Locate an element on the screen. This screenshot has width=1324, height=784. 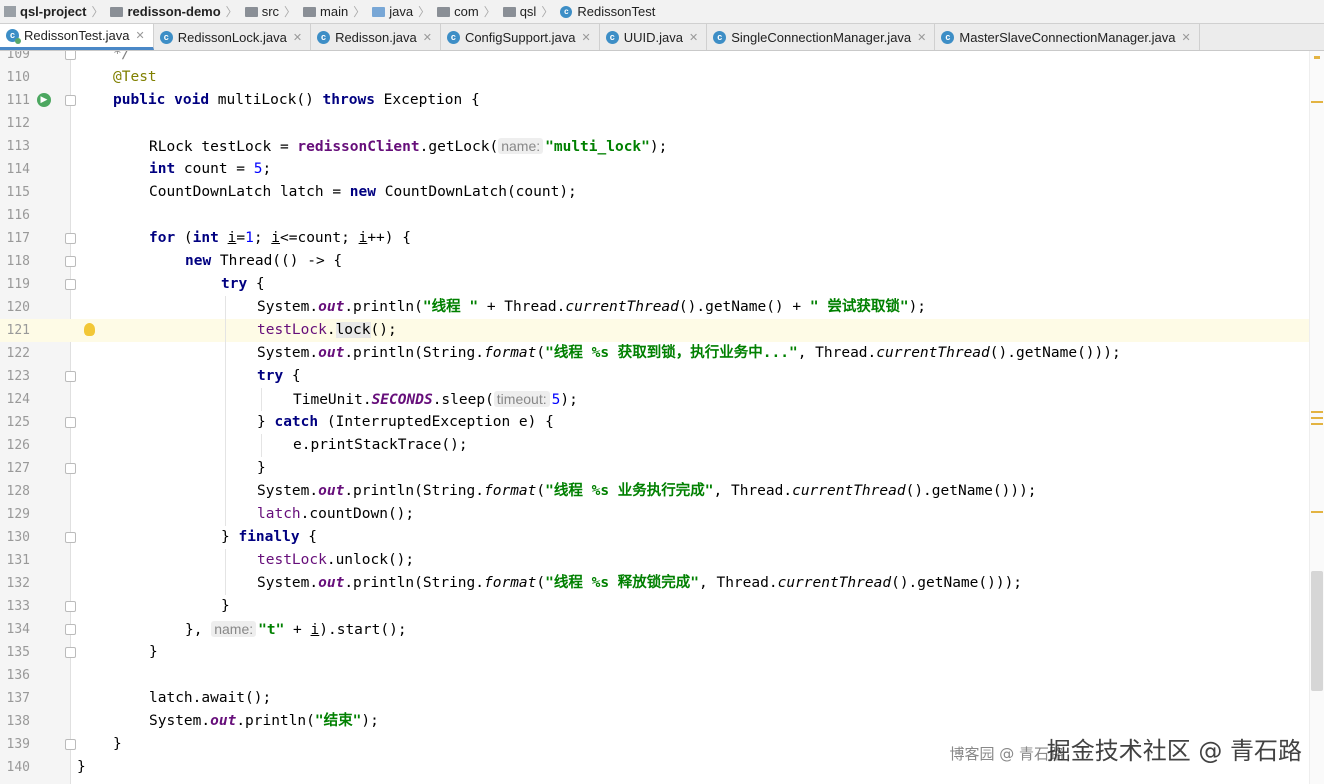
breadcrumb-qsl: qsl is located at coordinates (519, 11).